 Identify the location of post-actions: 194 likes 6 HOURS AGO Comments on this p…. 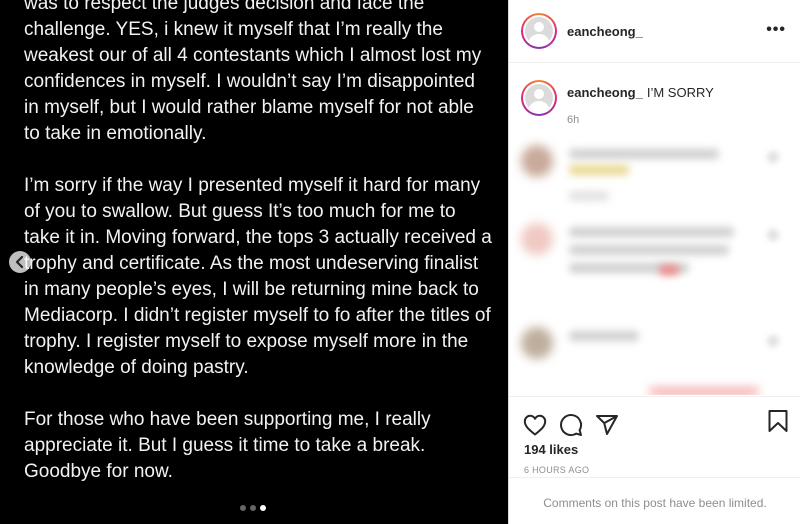
(654, 460).